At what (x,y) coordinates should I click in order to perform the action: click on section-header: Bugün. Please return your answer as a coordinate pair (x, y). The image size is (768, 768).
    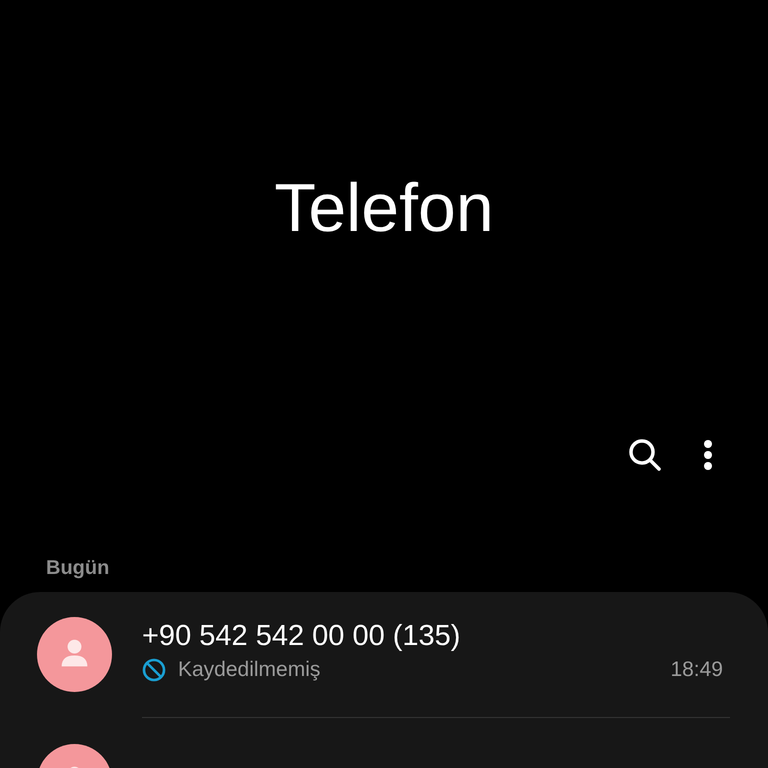
    Looking at the image, I should click on (78, 568).